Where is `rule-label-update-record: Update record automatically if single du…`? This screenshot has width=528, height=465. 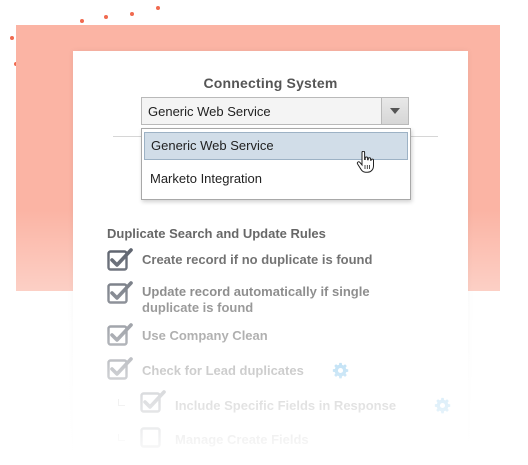
rule-label-update-record: Update record automatically if single du… is located at coordinates (256, 300).